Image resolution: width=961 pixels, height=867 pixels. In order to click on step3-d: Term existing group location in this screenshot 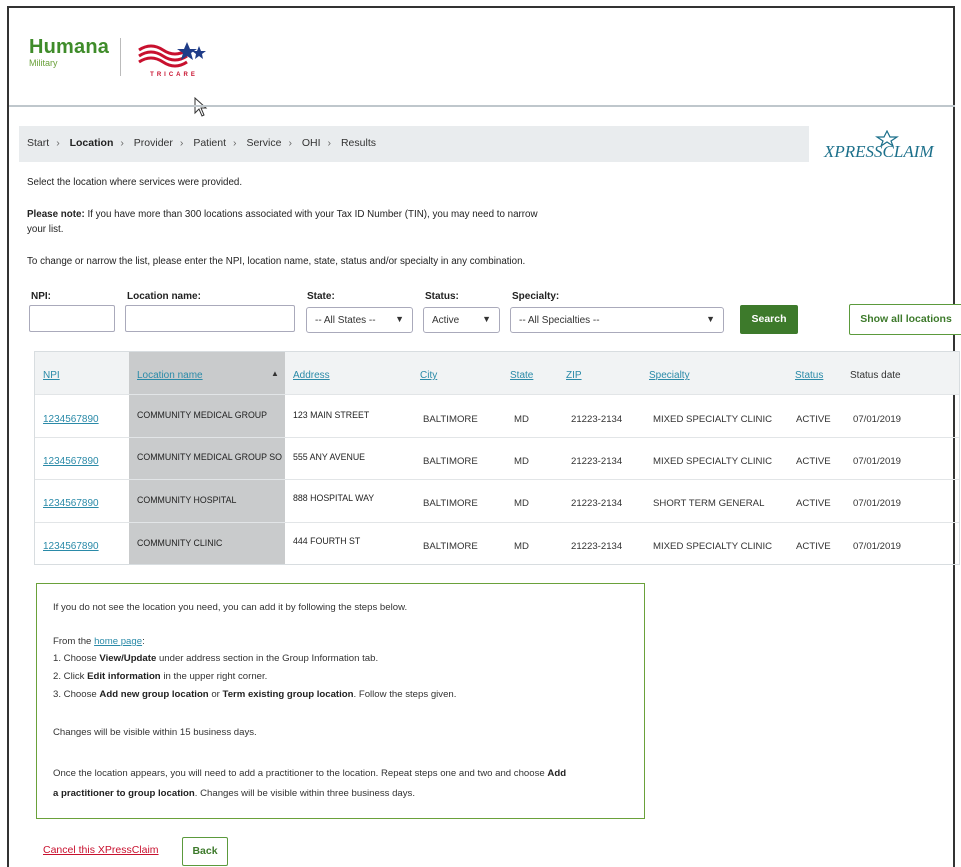, I will do `click(288, 694)`.